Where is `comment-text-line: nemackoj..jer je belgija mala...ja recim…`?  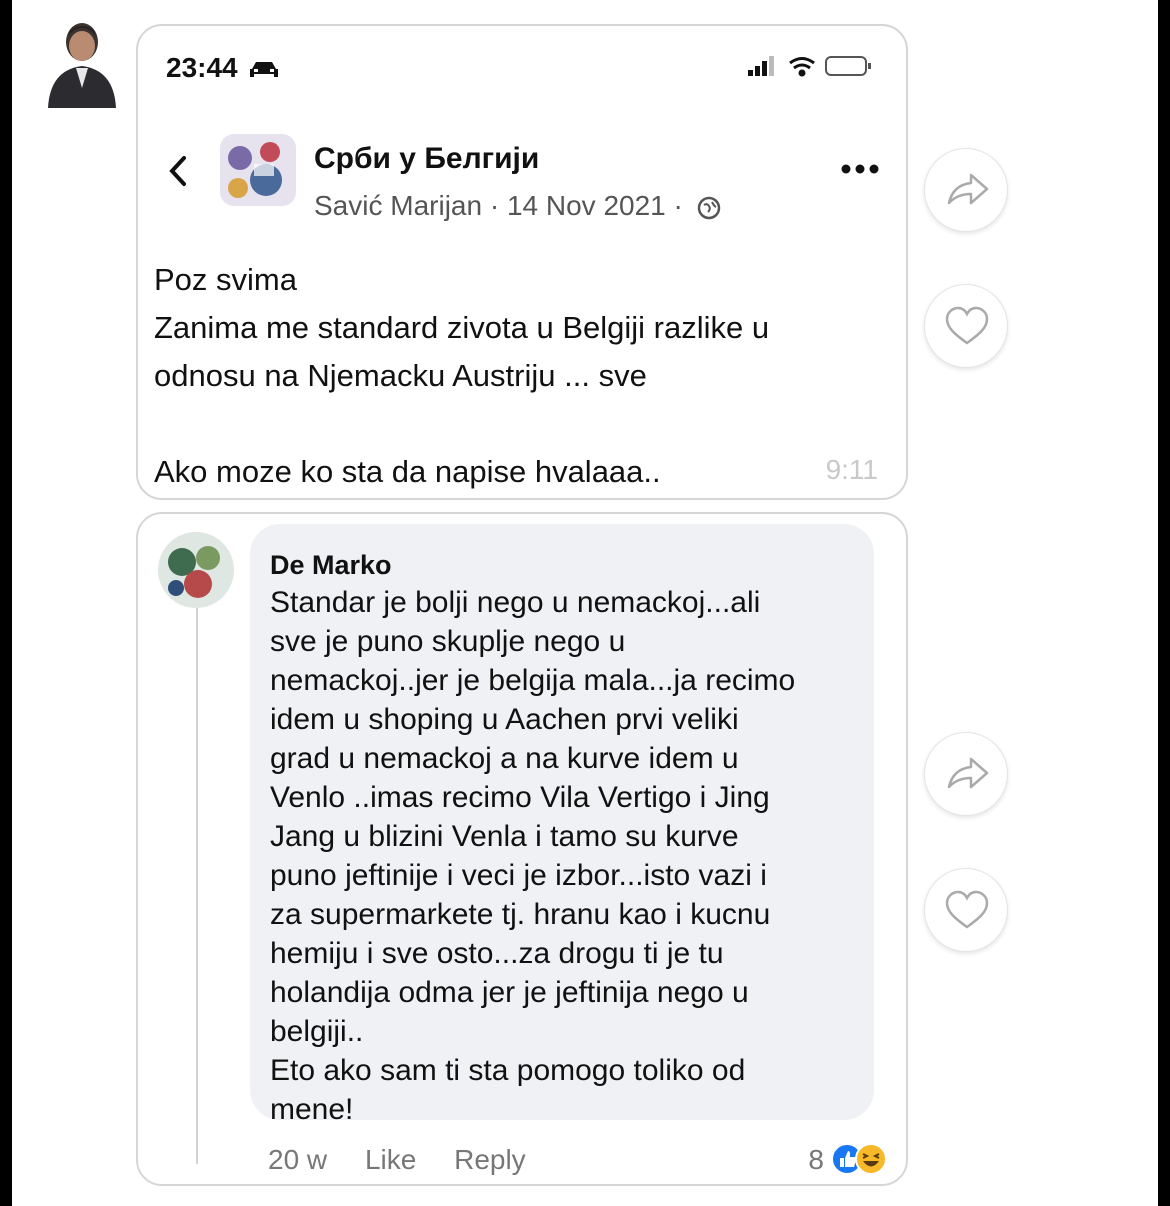 comment-text-line: nemackoj..jer je belgija mala...ja recim… is located at coordinates (533, 680).